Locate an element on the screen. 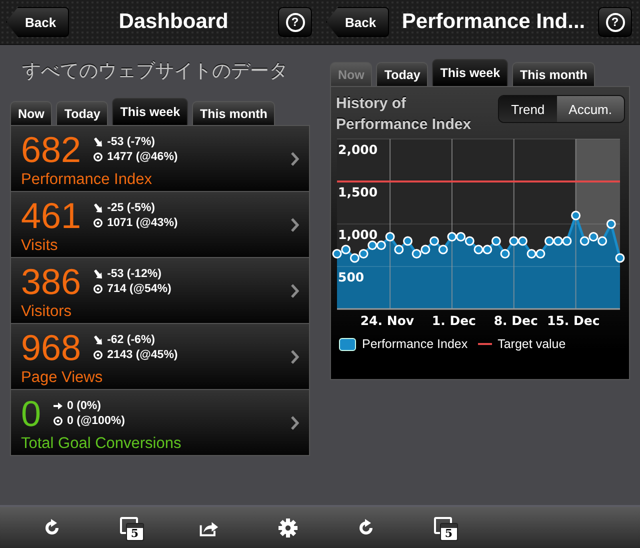  metric-row: 682 -53 (-7%) 1477 (@46%) Performance Index is located at coordinates (160, 158).